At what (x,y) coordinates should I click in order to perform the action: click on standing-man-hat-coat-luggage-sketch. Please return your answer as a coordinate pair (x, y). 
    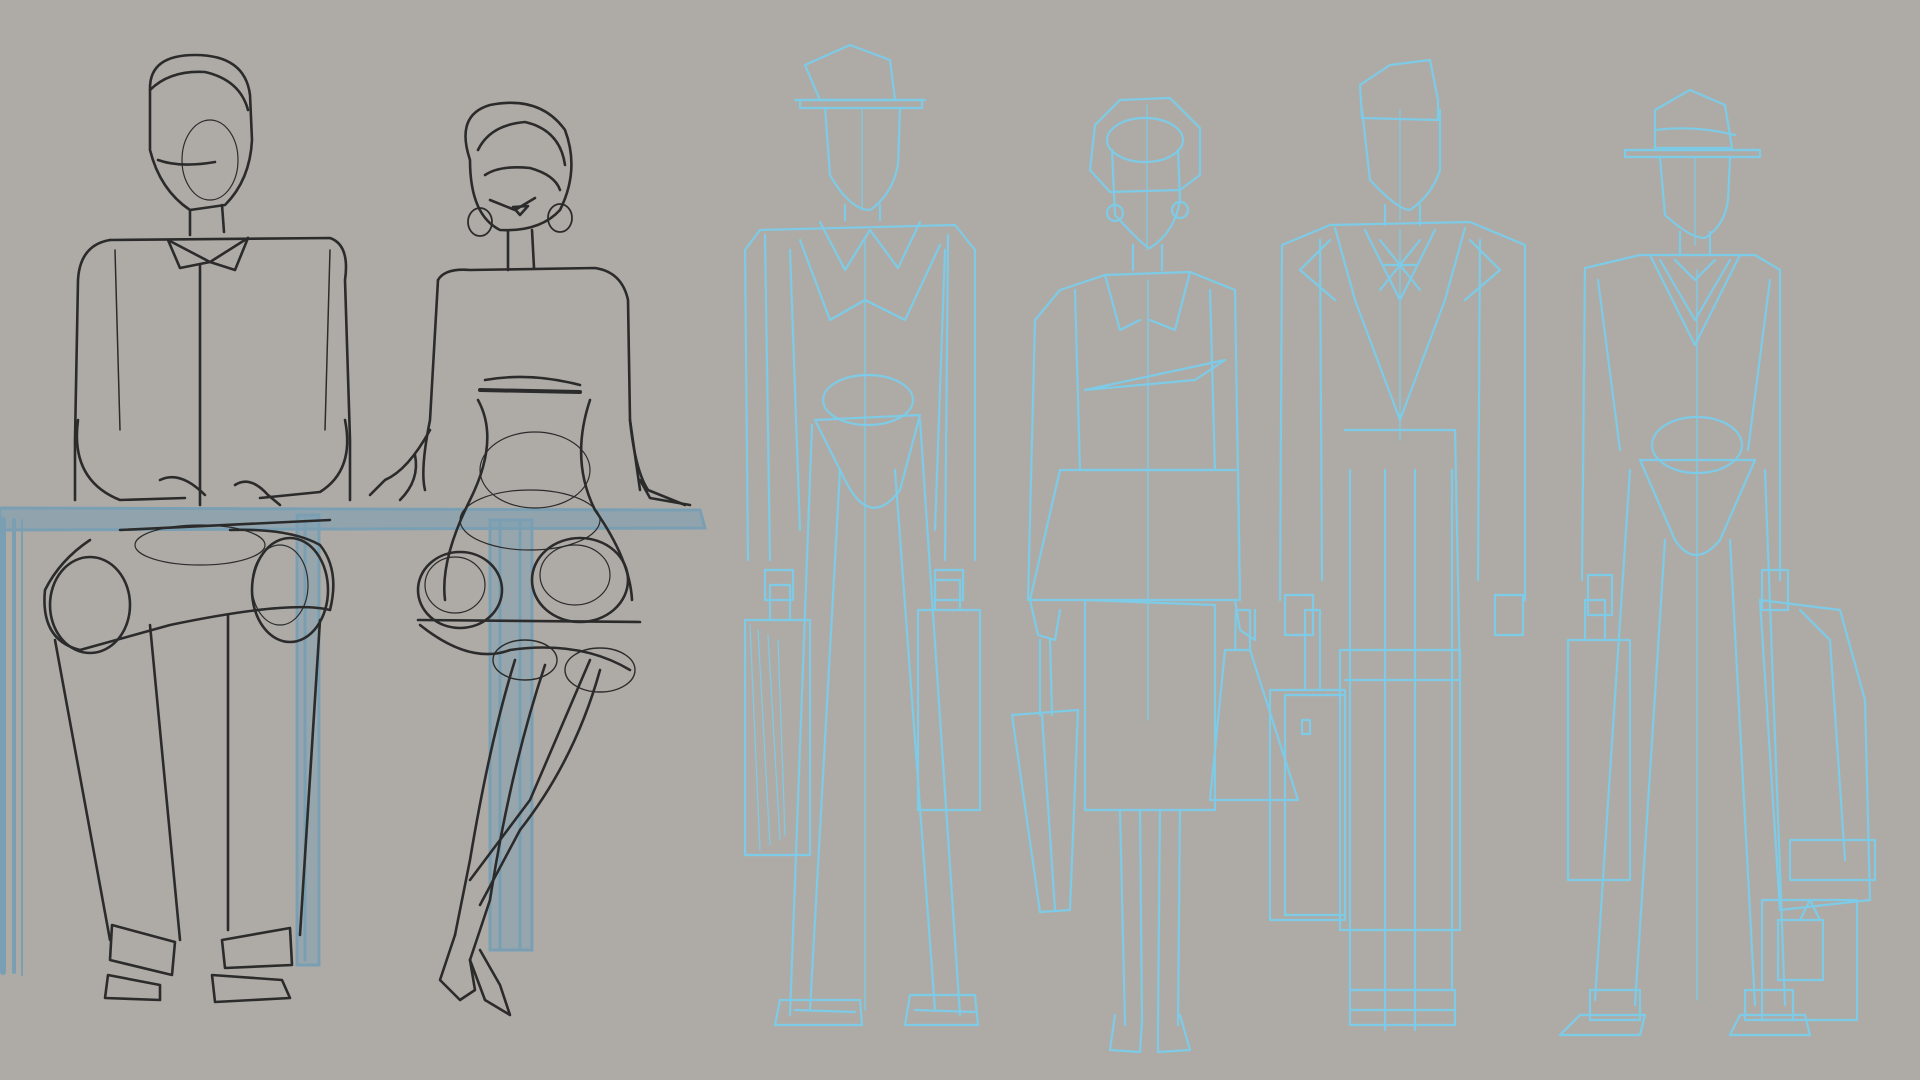
    Looking at the image, I should click on (1717, 562).